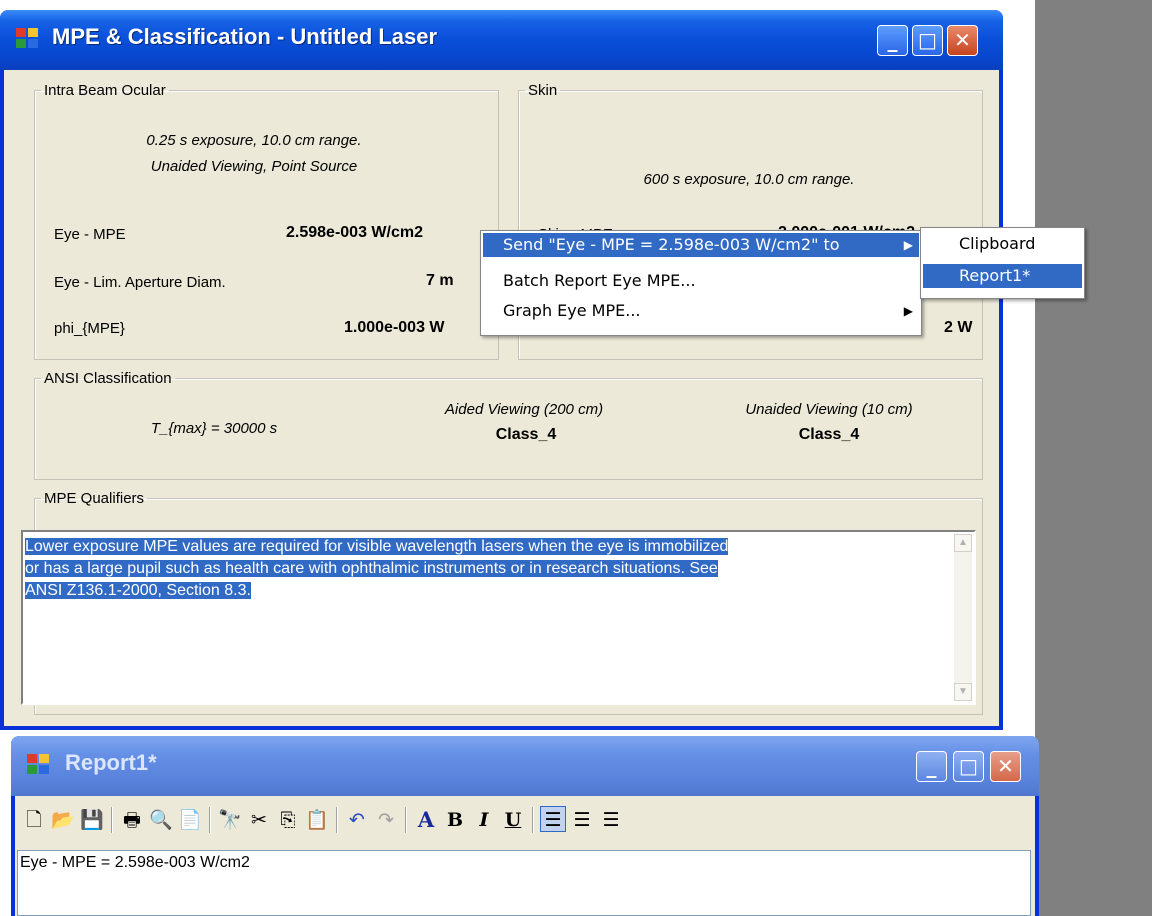 The height and width of the screenshot is (916, 1152). I want to click on maximize-button: □, so click(927, 40).